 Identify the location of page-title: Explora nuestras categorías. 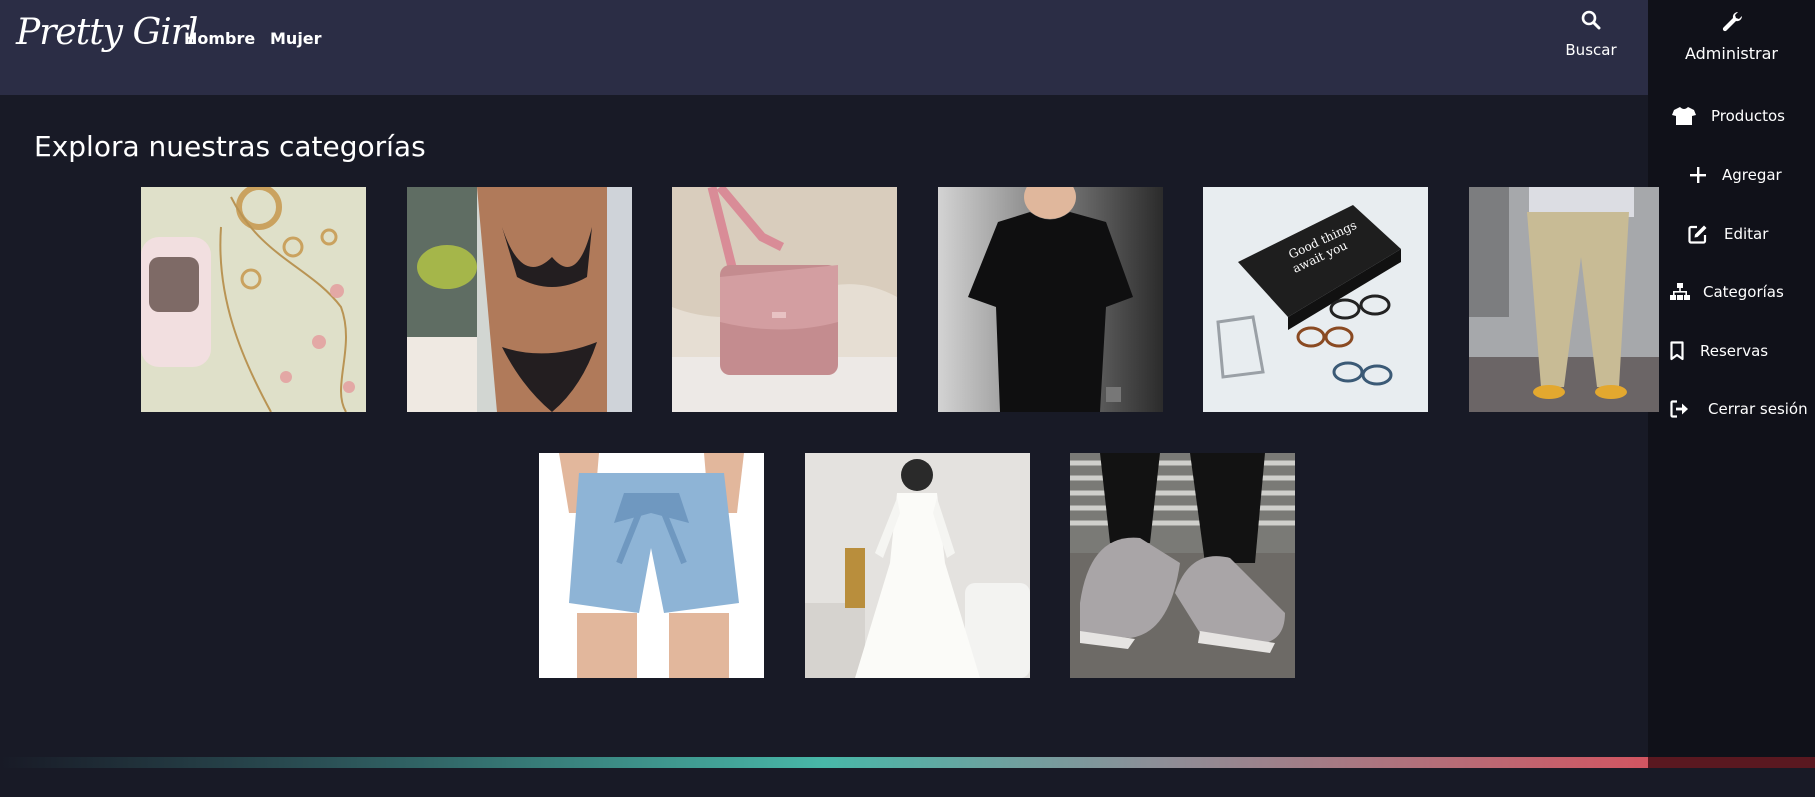
(230, 146).